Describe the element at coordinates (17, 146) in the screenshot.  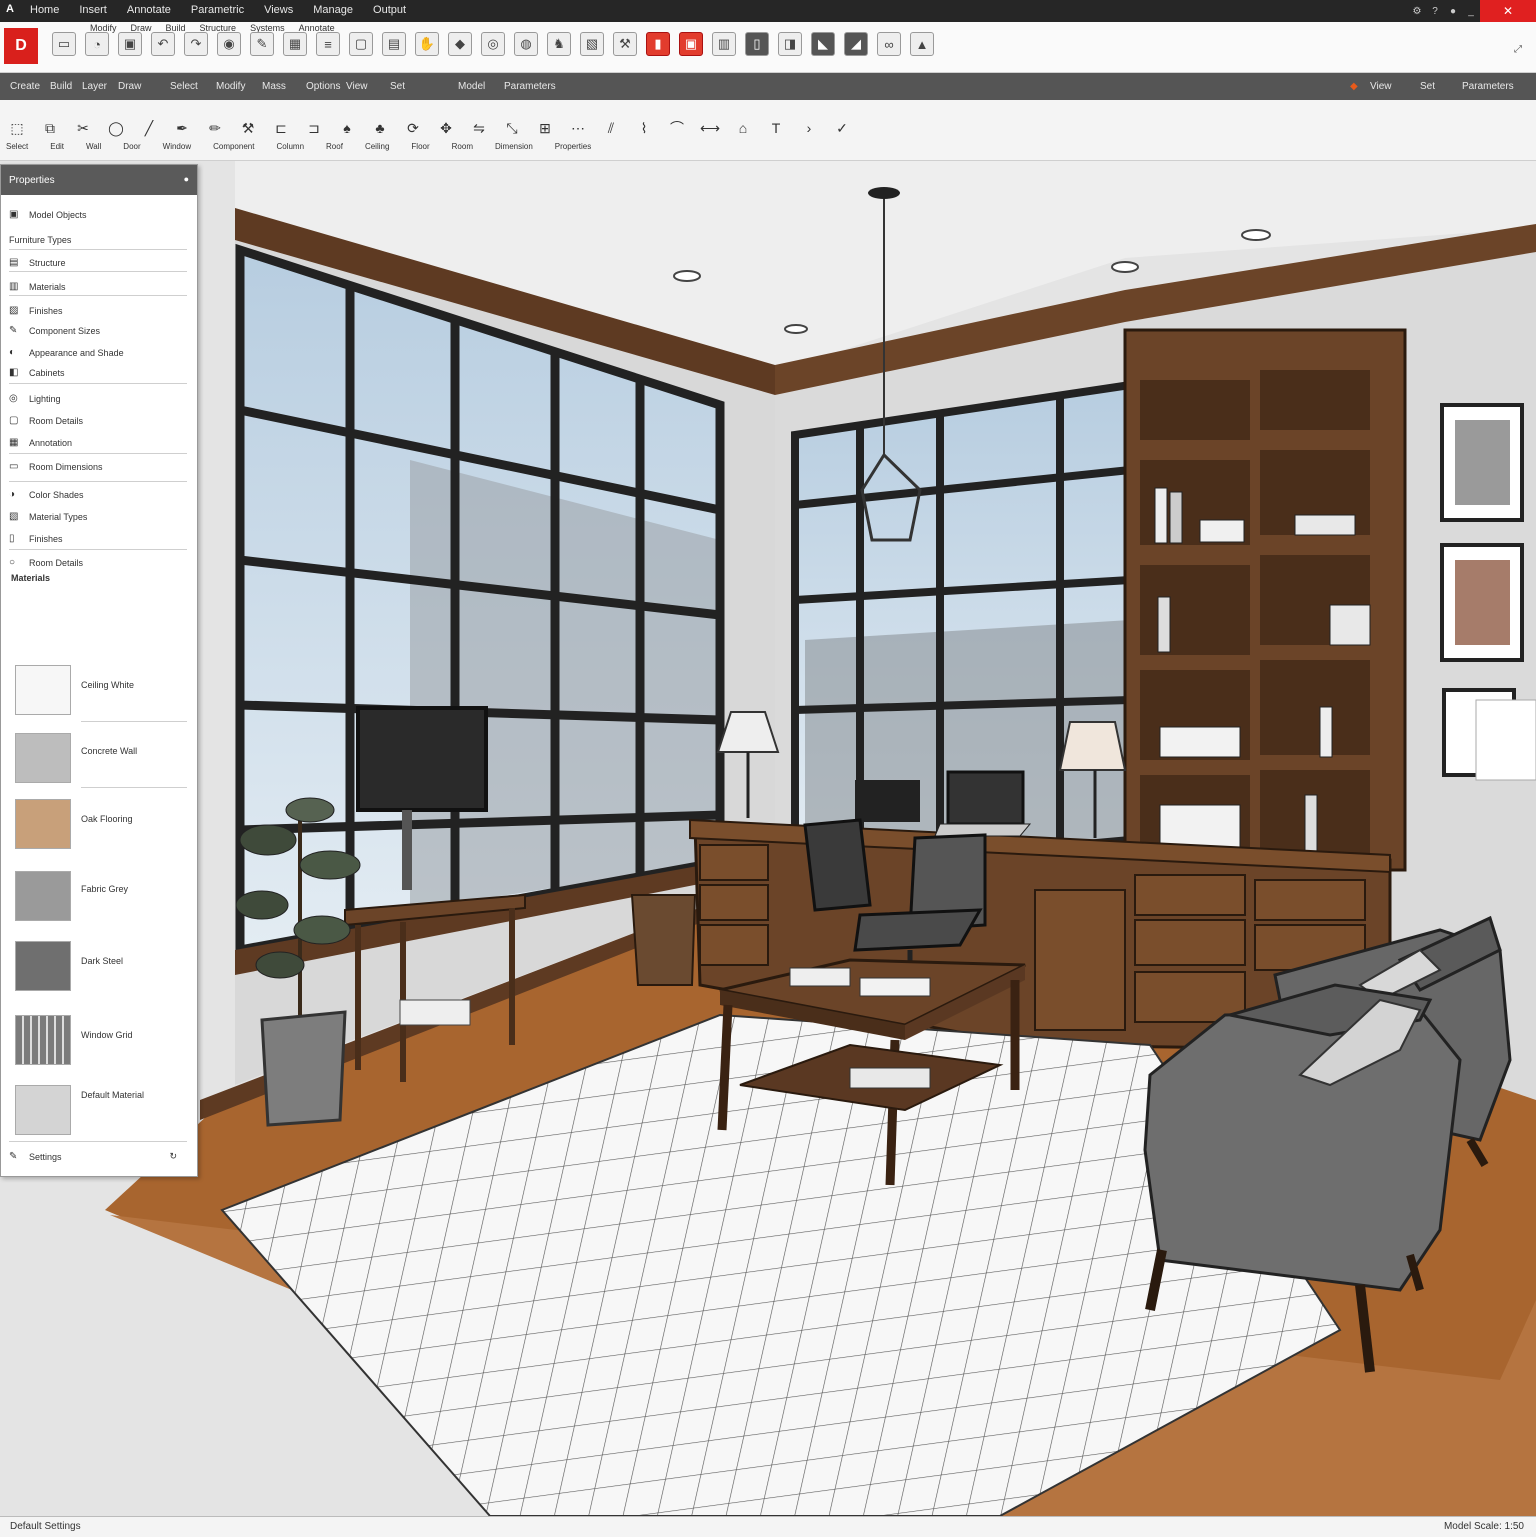
I see `tool-label: Select` at that location.